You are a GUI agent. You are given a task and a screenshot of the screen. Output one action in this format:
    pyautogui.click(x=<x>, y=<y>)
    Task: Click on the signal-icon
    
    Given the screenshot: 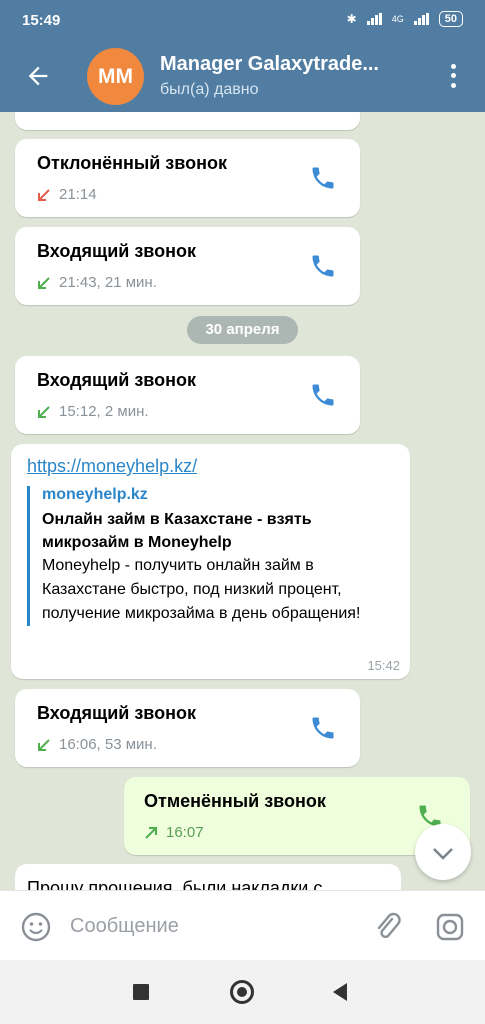 What is the action you would take?
    pyautogui.click(x=374, y=19)
    